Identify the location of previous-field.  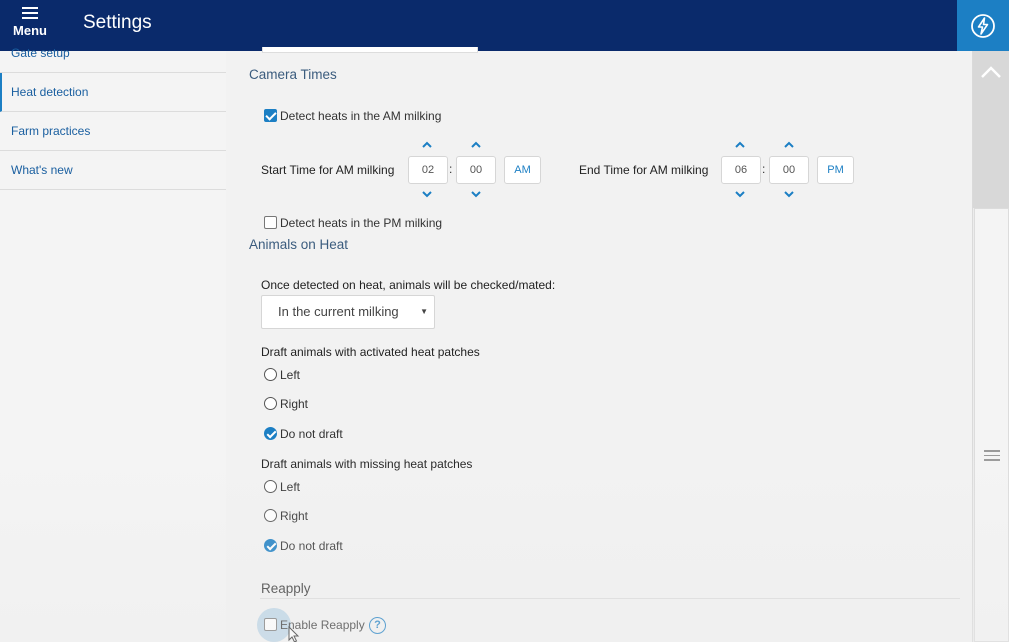
(370, 50).